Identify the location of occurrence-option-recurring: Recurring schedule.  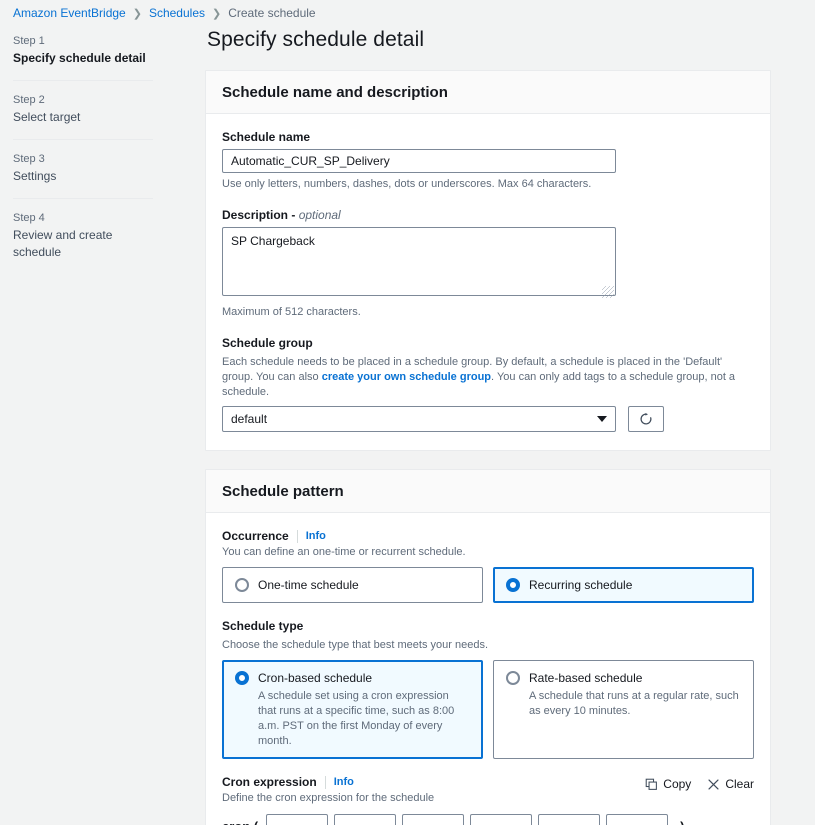
(623, 585).